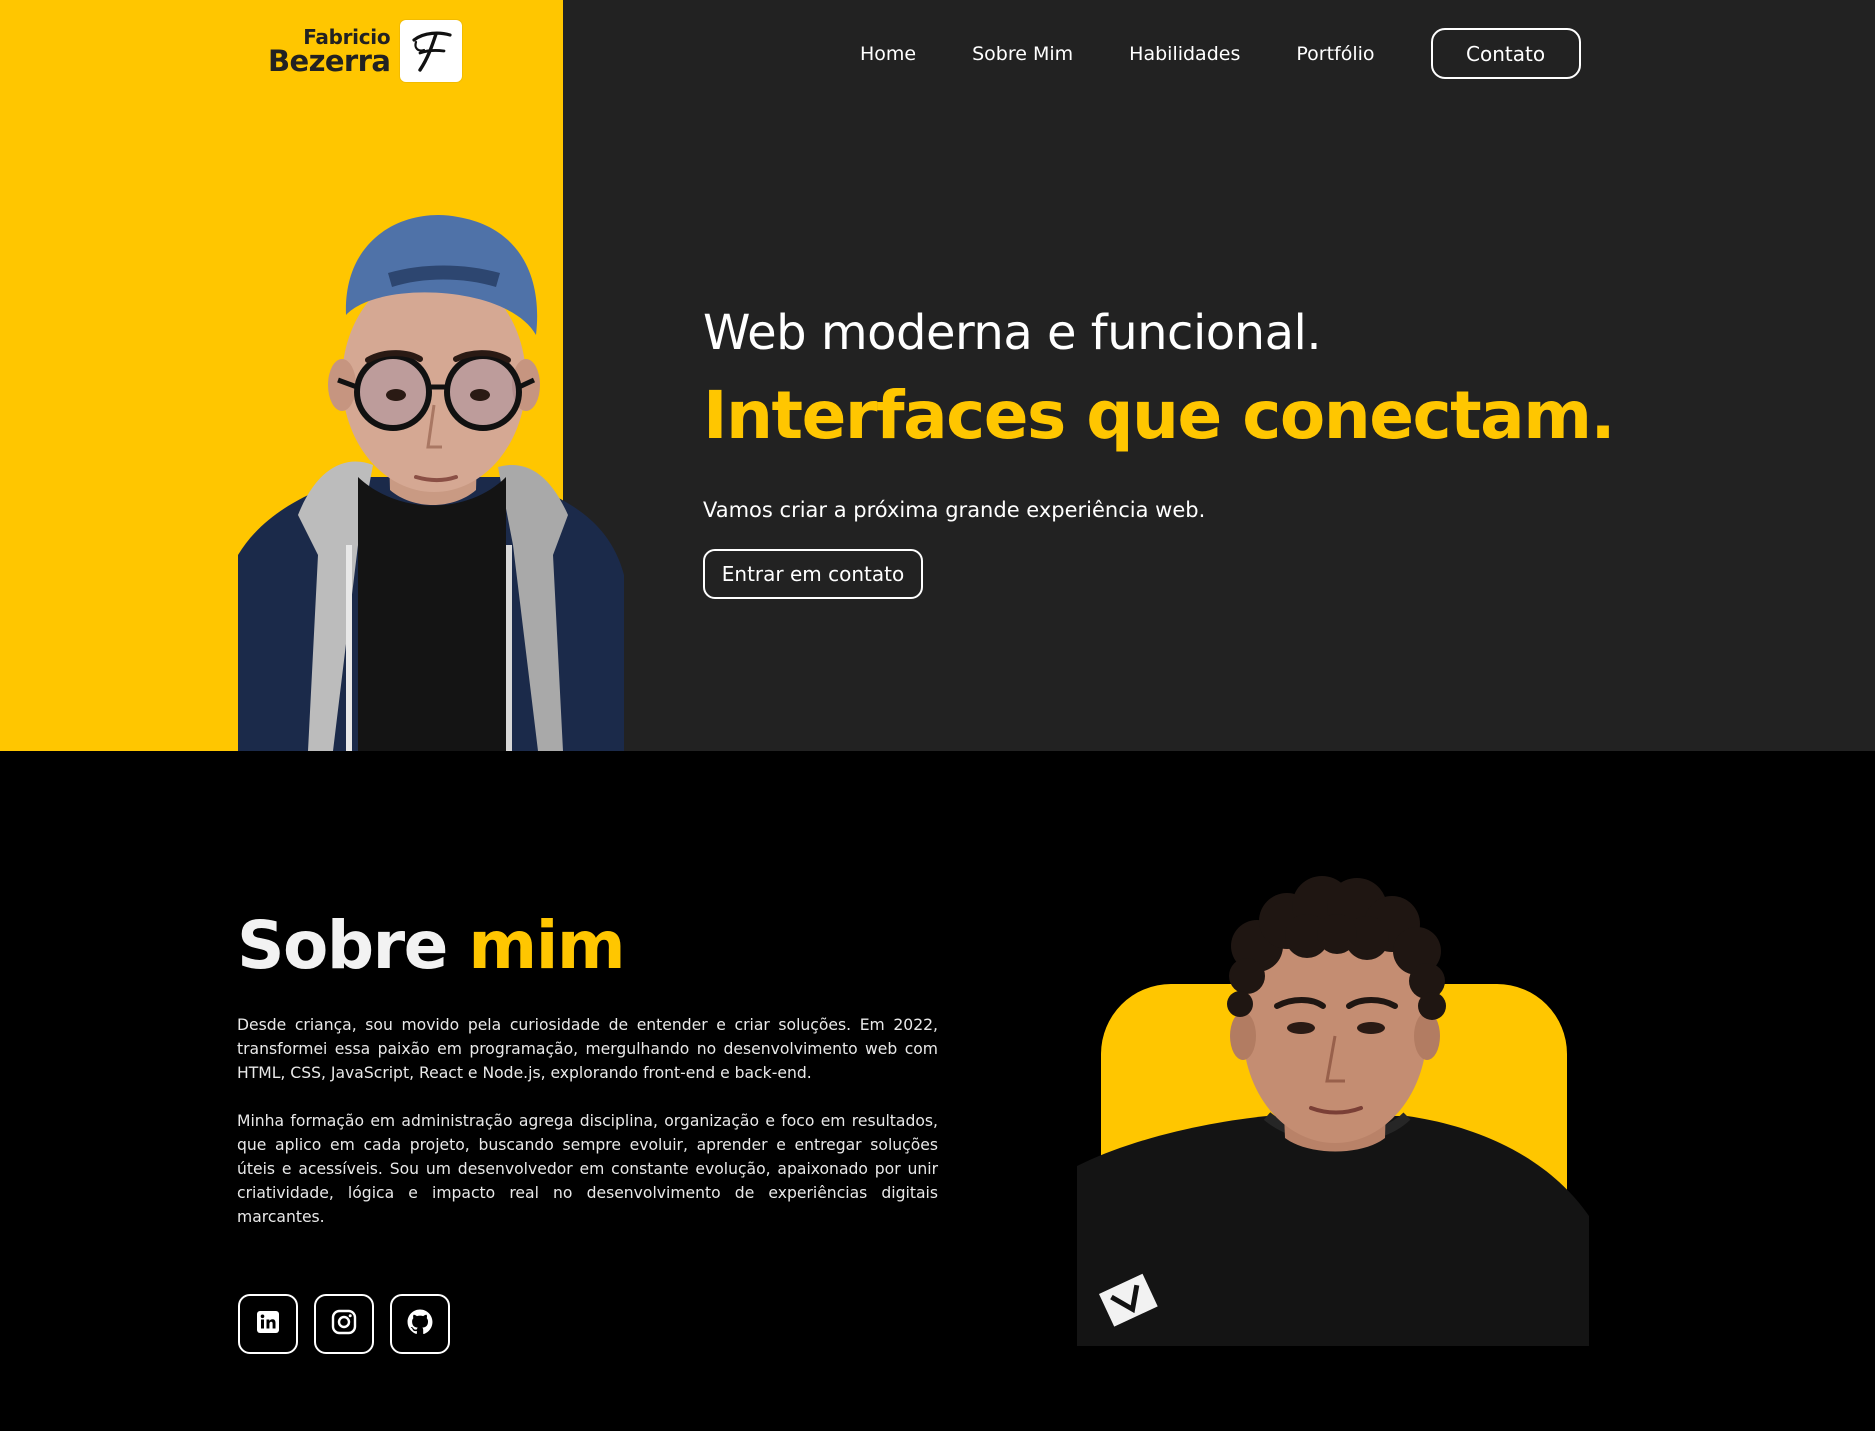  What do you see at coordinates (342, 945) in the screenshot?
I see `about-title-part1: Sobre` at bounding box center [342, 945].